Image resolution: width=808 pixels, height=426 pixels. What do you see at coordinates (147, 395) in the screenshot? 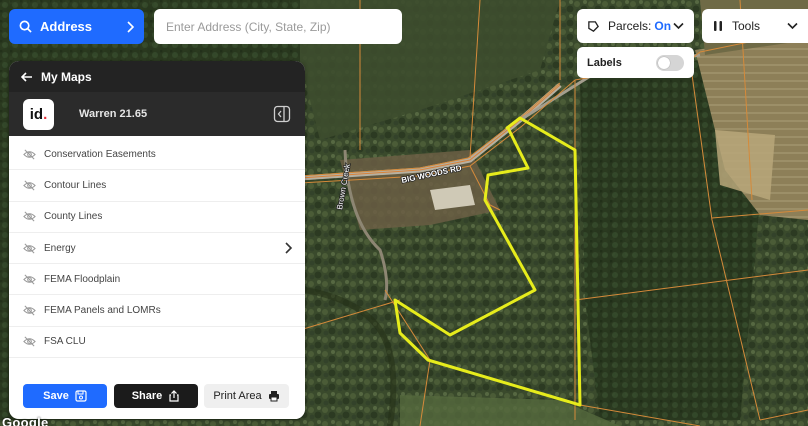
I see `share-label: Share` at bounding box center [147, 395].